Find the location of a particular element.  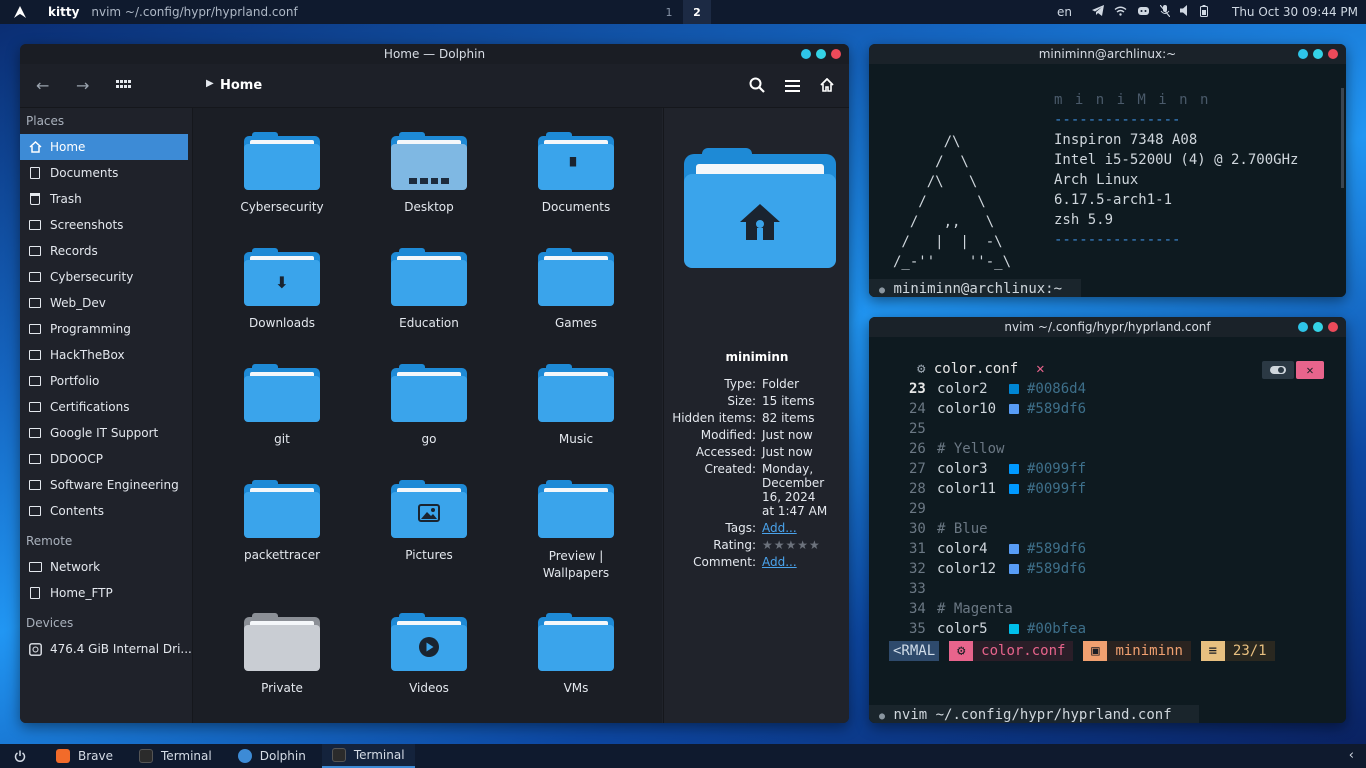

place-web-dev: Web_Dev is located at coordinates (106, 303).